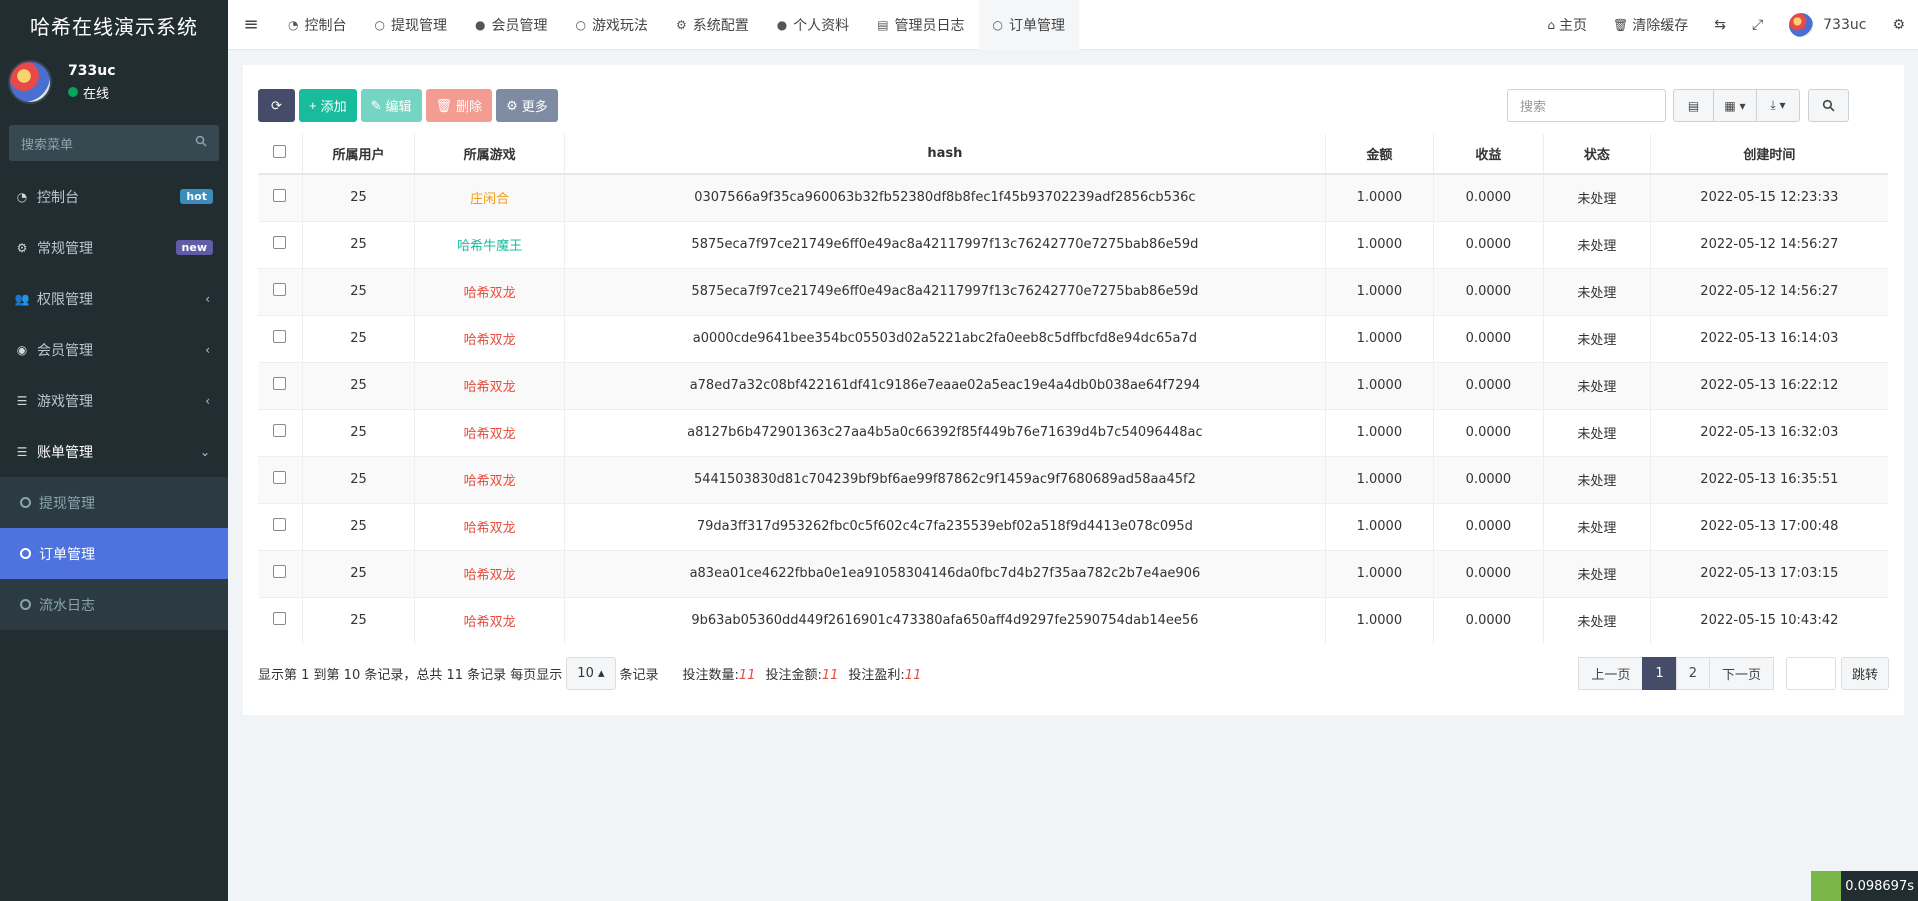 This screenshot has width=1918, height=901. I want to click on sidebar-item-dashboard: ◔ 控制台 hot, so click(114, 196).